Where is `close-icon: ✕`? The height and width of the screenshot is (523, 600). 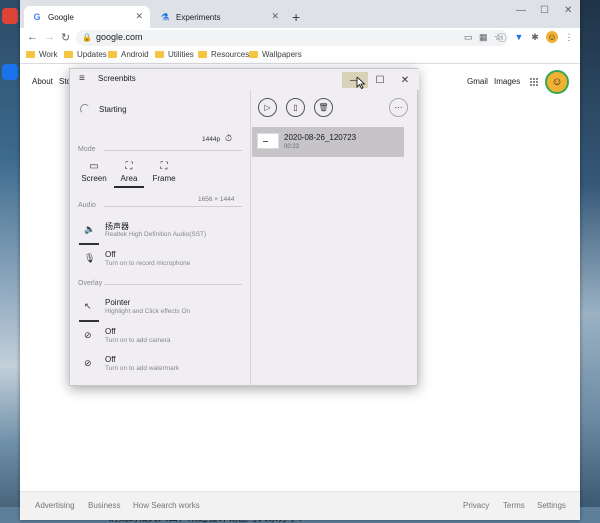
close-icon: ✕ is located at coordinates (405, 80).